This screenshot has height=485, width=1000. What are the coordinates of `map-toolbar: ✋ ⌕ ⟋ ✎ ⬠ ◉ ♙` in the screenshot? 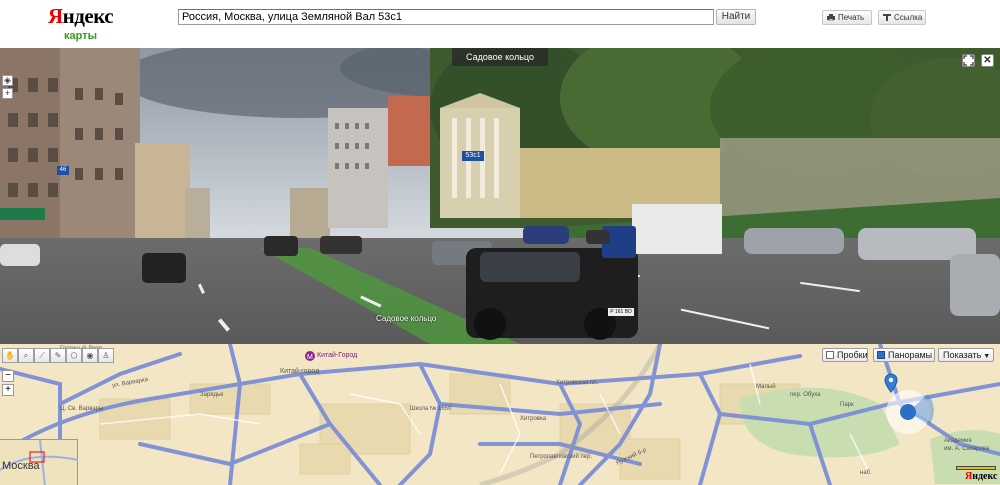 It's located at (58, 356).